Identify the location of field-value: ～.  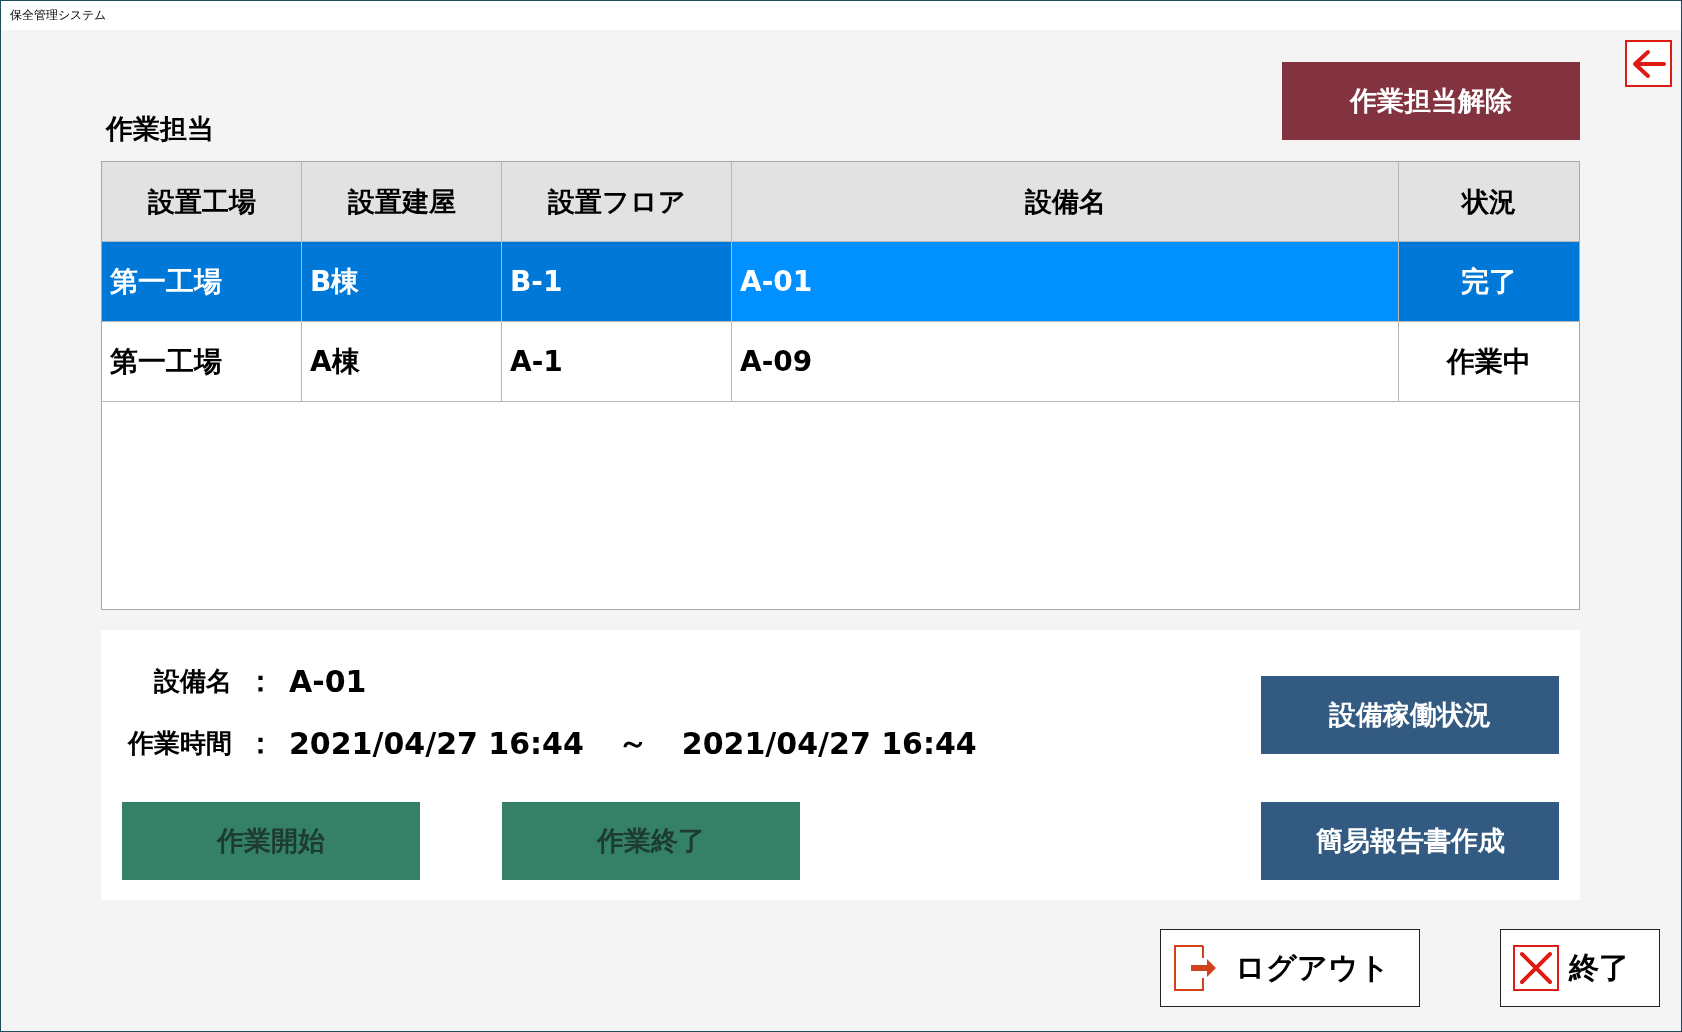
(632, 743).